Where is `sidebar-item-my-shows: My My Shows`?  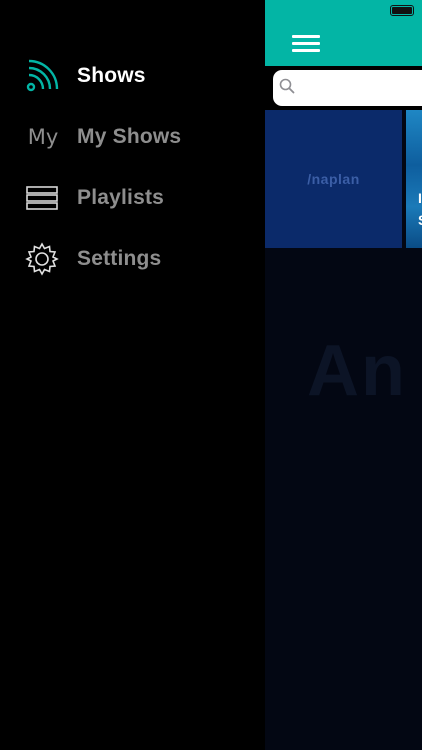 sidebar-item-my-shows: My My Shows is located at coordinates (132, 137).